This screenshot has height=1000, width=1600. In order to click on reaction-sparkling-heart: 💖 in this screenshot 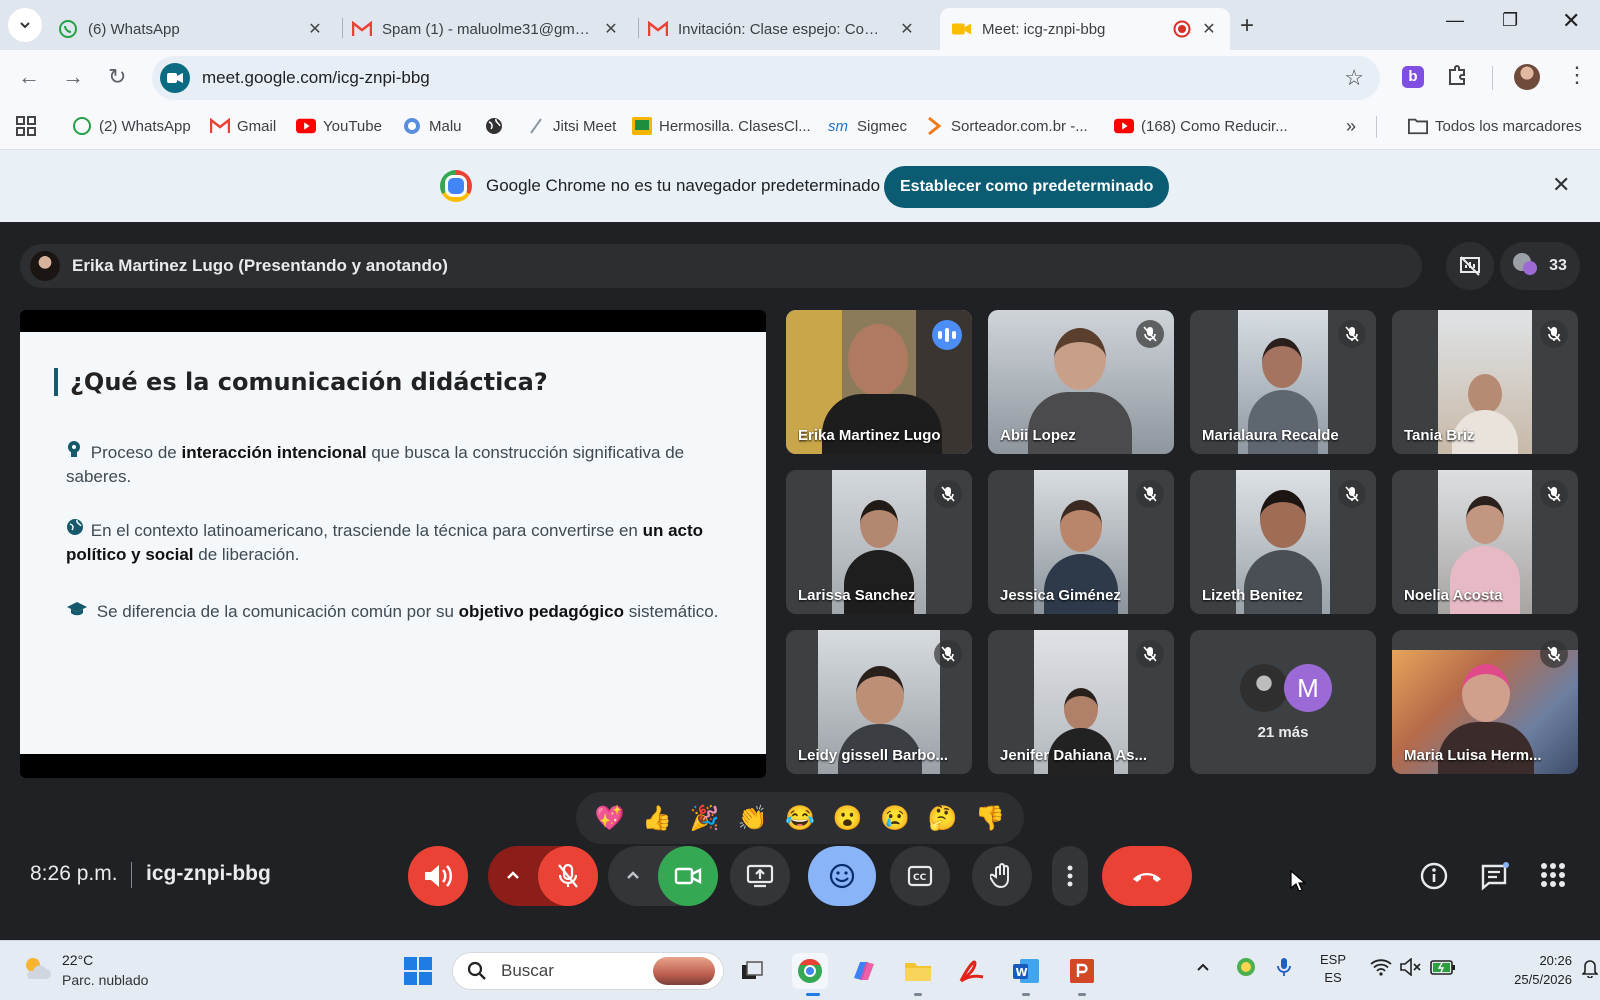, I will do `click(610, 818)`.